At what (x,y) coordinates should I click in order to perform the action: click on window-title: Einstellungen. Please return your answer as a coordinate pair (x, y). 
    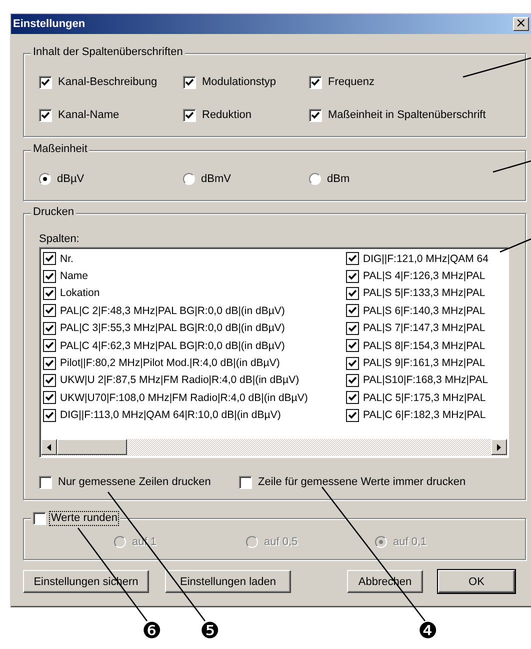
    Looking at the image, I should click on (49, 24).